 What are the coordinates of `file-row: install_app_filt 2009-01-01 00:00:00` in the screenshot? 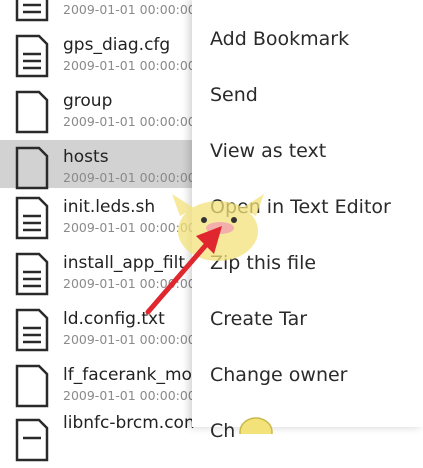 It's located at (100, 274).